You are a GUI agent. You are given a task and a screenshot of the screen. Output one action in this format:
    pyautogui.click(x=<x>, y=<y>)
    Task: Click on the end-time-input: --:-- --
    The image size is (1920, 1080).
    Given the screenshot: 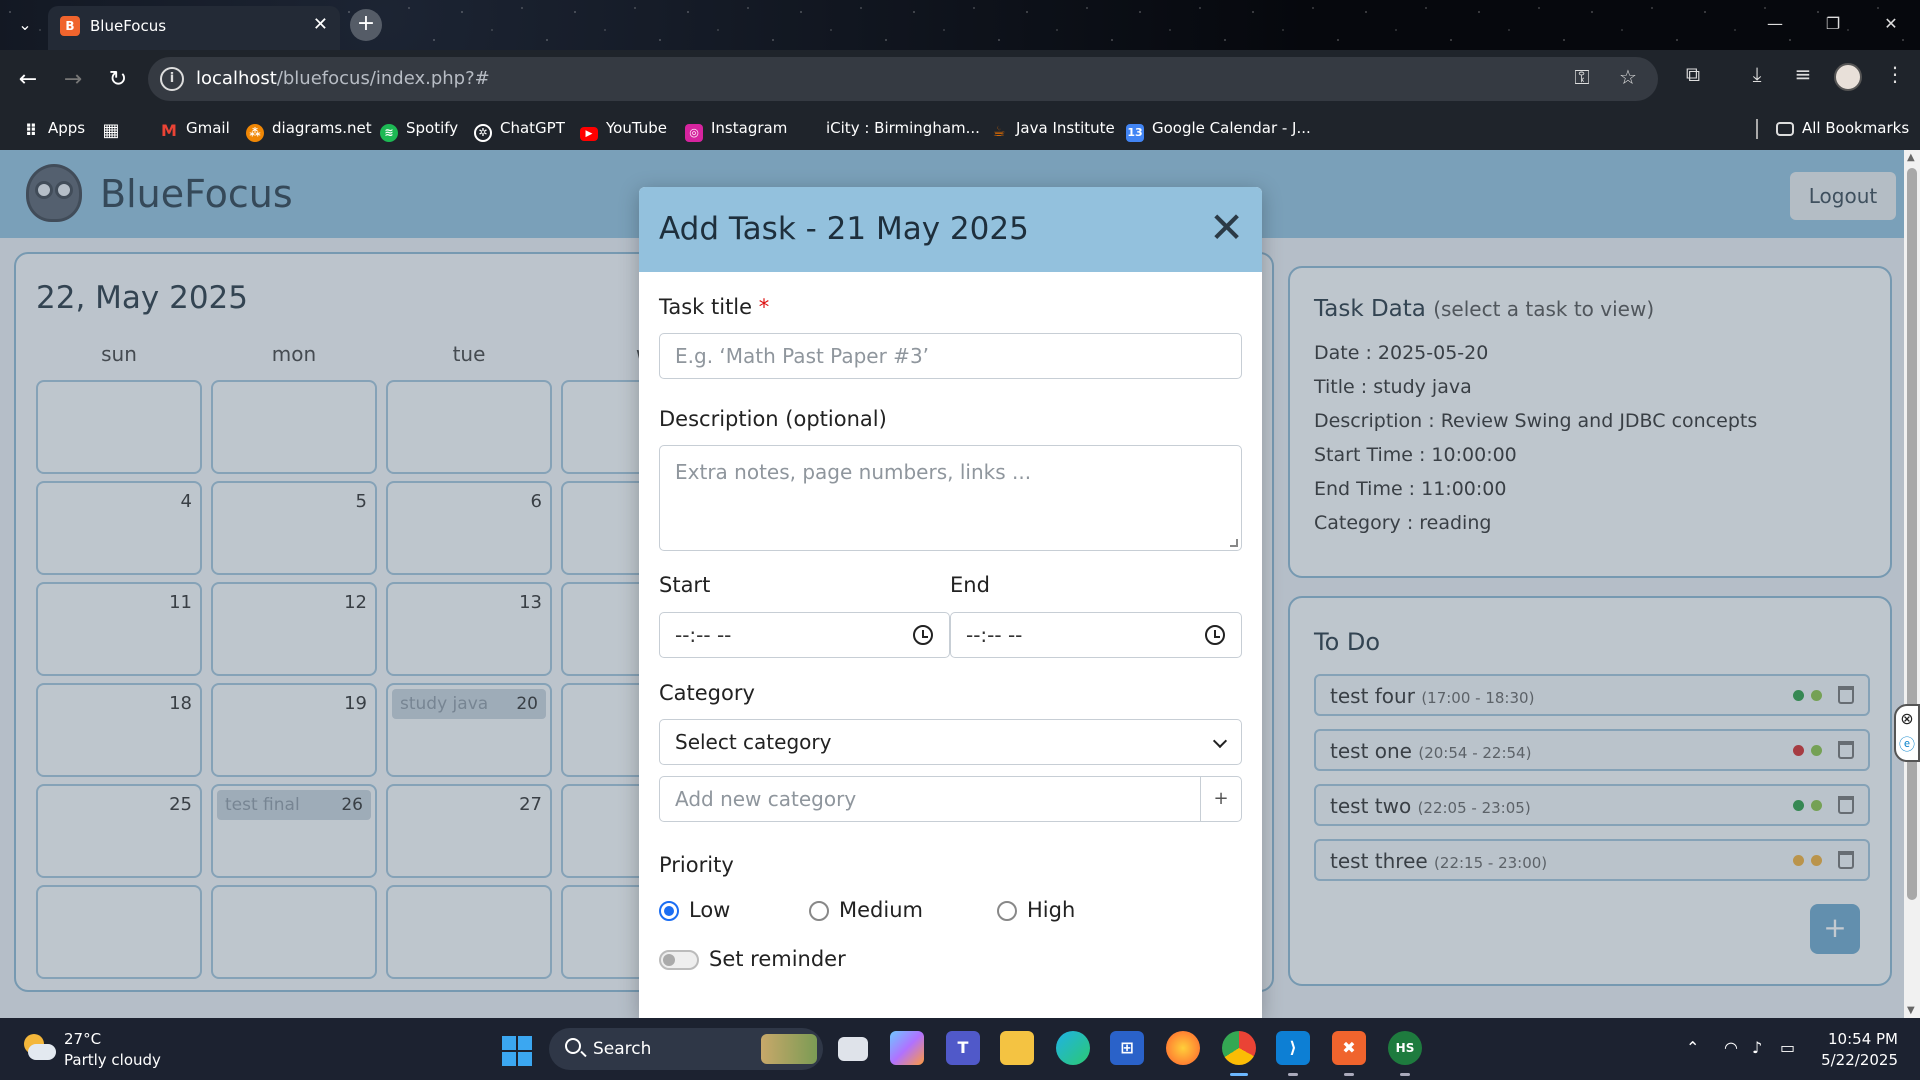 What is the action you would take?
    pyautogui.click(x=1096, y=635)
    